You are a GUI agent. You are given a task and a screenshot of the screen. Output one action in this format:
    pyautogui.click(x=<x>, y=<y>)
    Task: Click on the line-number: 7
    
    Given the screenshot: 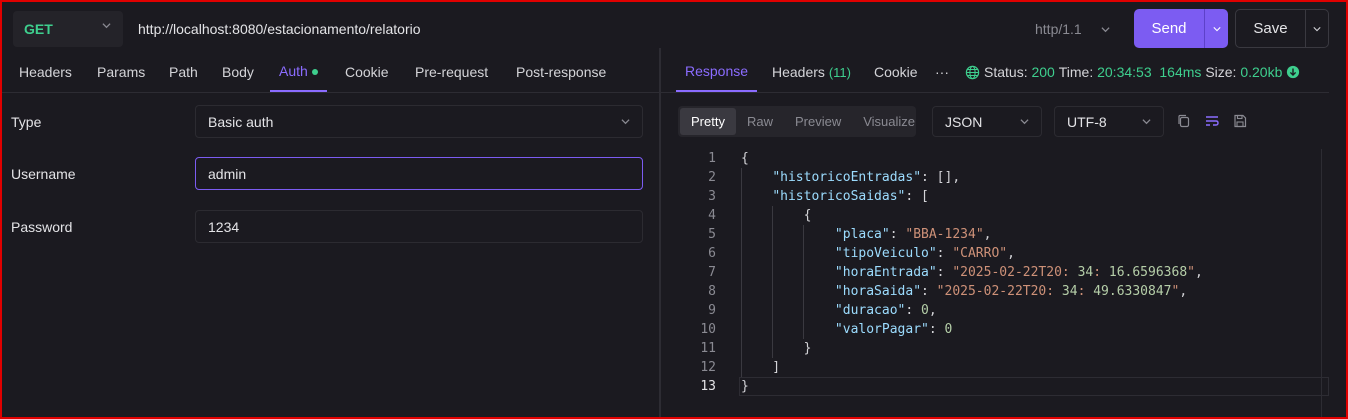 What is the action you would take?
    pyautogui.click(x=712, y=272)
    